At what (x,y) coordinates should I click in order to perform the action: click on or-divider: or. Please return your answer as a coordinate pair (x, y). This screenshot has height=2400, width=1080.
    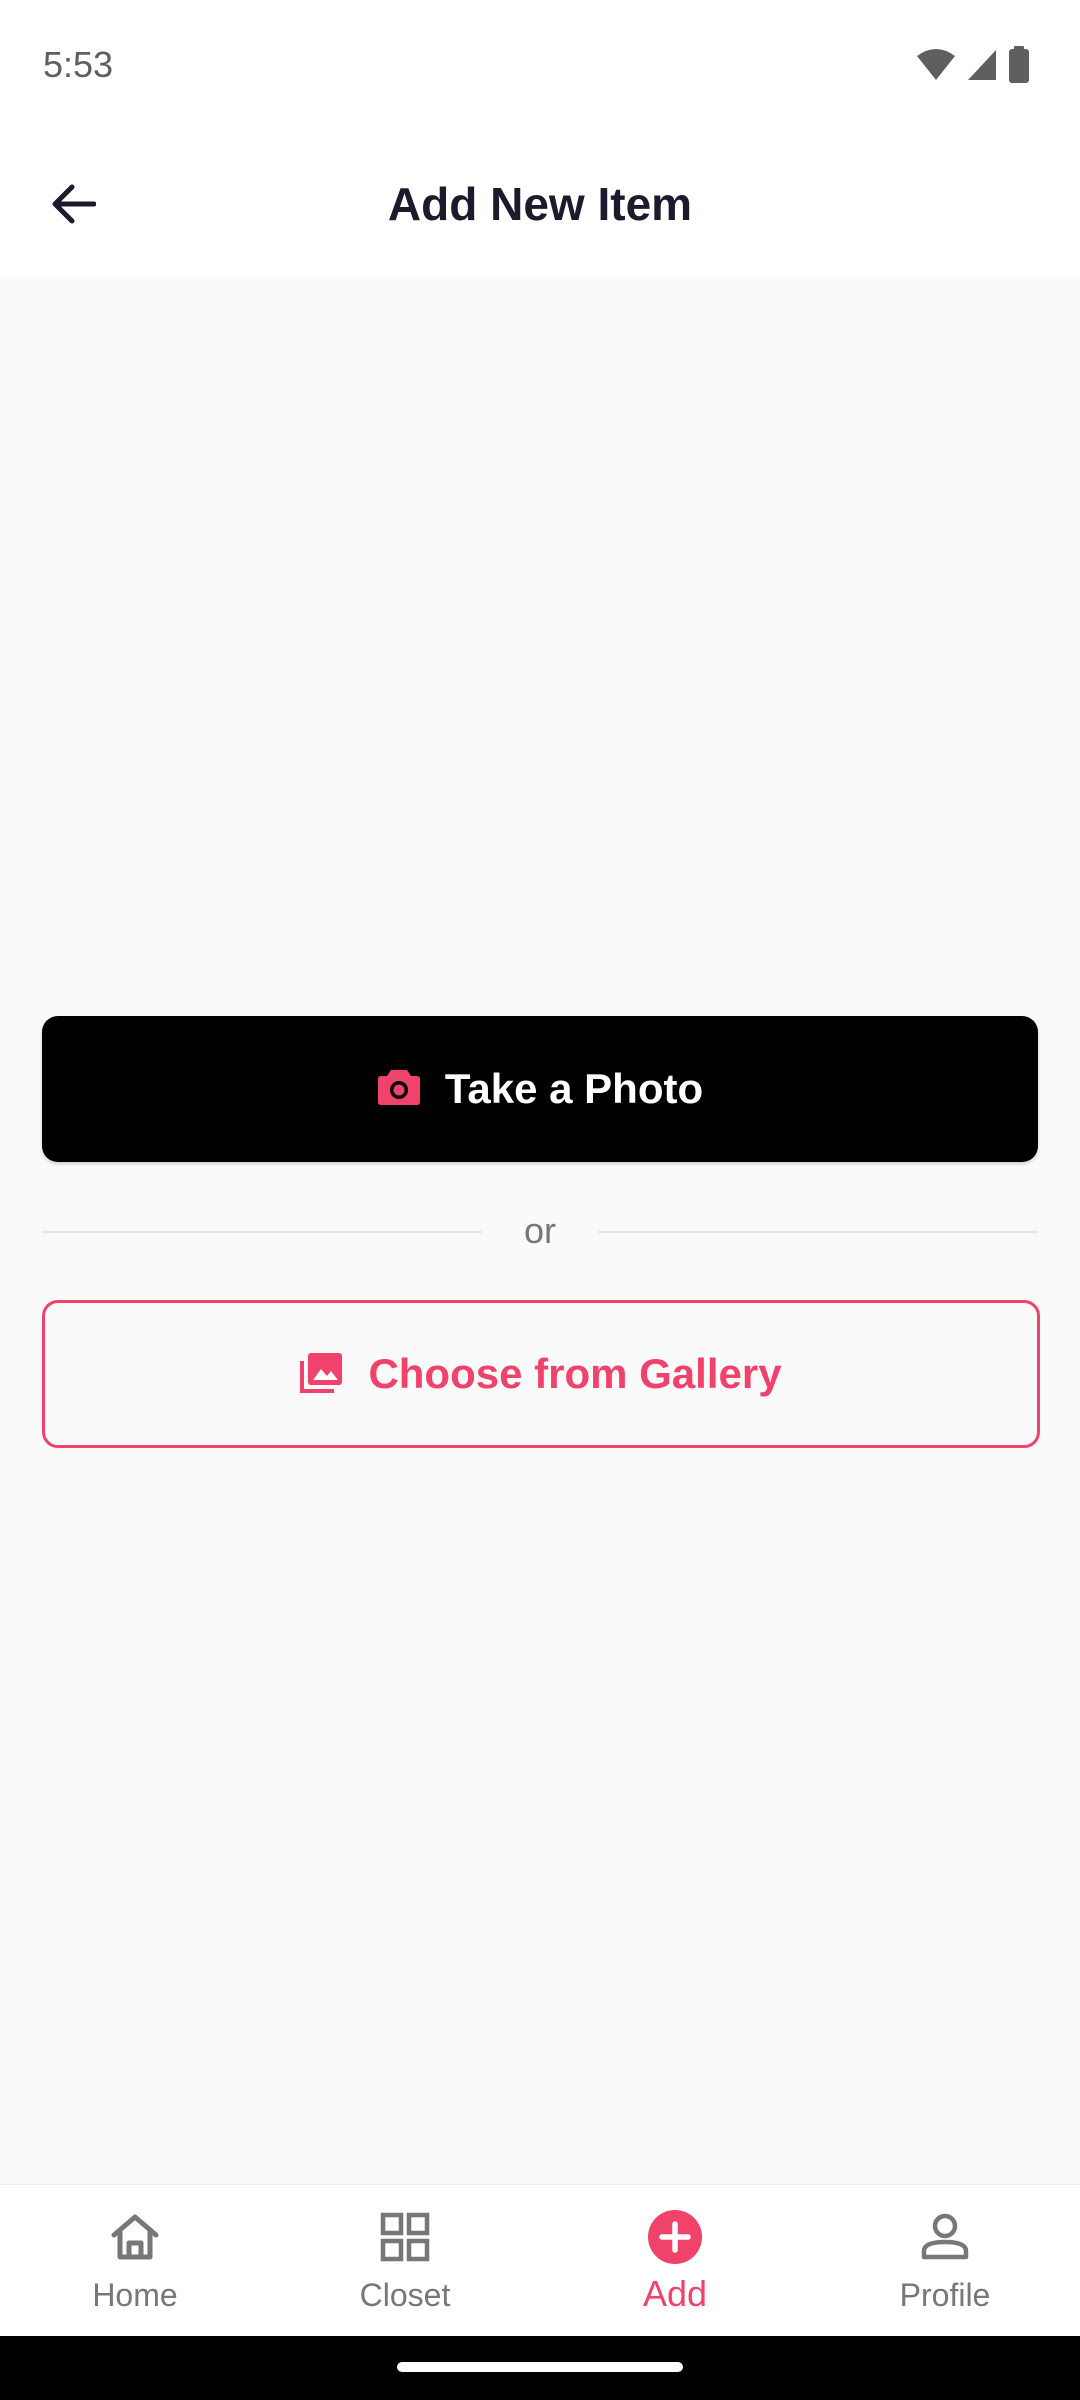
    Looking at the image, I should click on (540, 1232).